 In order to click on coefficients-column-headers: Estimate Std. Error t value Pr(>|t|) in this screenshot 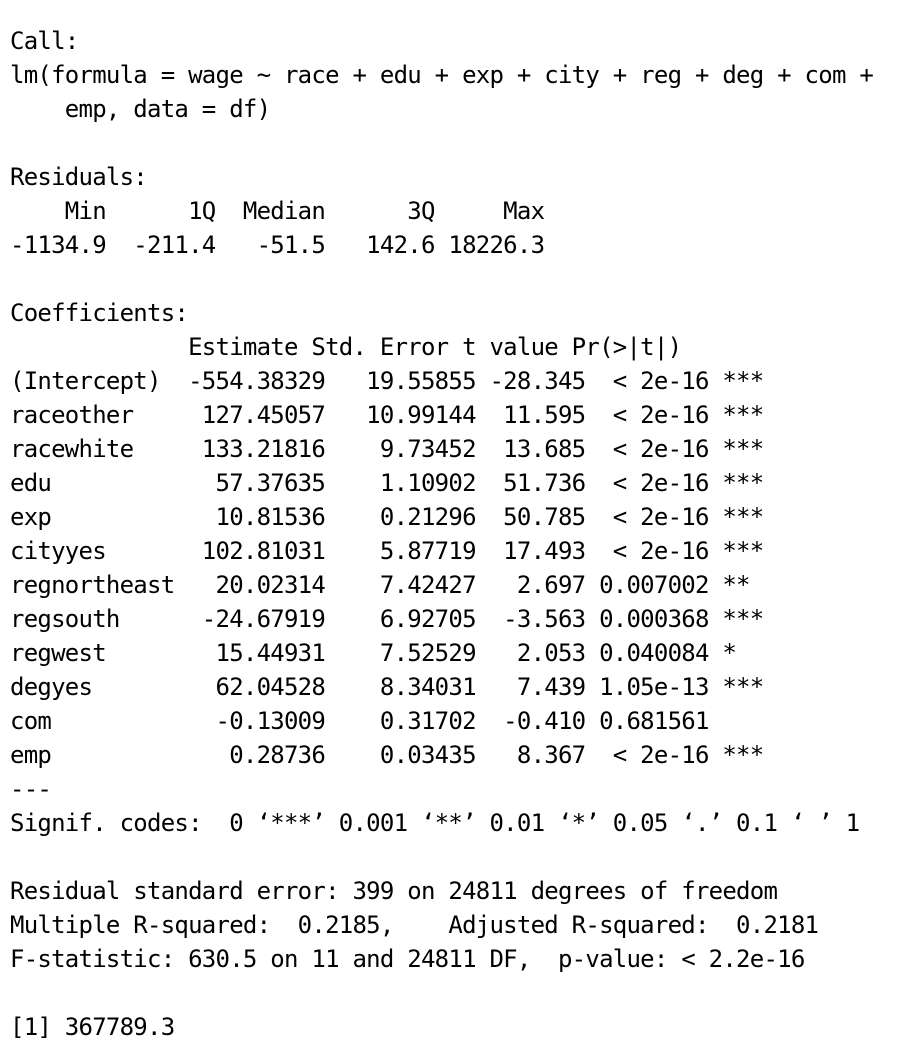, I will do `click(373, 347)`.